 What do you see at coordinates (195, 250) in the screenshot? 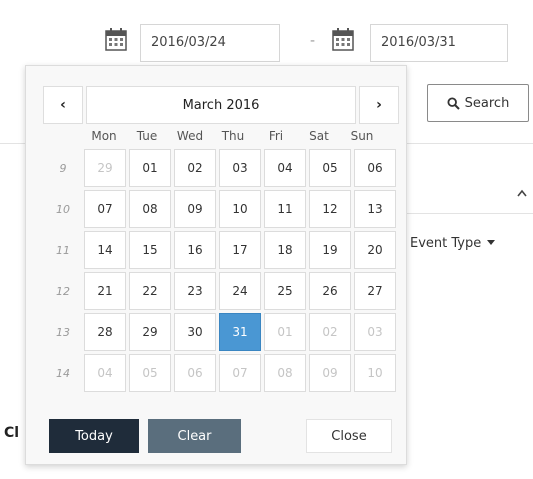
I see `day-cell: 16` at bounding box center [195, 250].